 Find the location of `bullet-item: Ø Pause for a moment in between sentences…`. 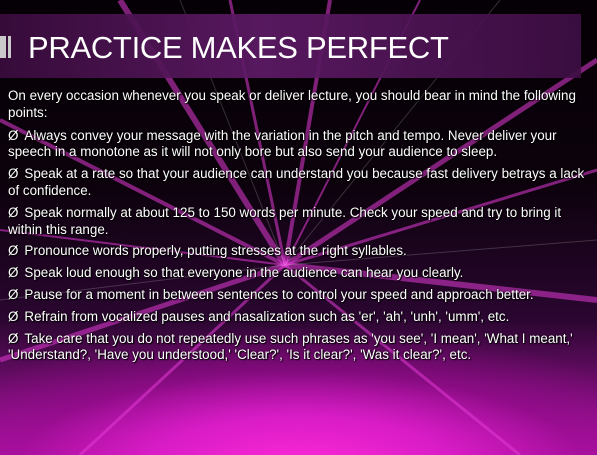

bullet-item: Ø Pause for a moment in between sentences… is located at coordinates (301, 295).